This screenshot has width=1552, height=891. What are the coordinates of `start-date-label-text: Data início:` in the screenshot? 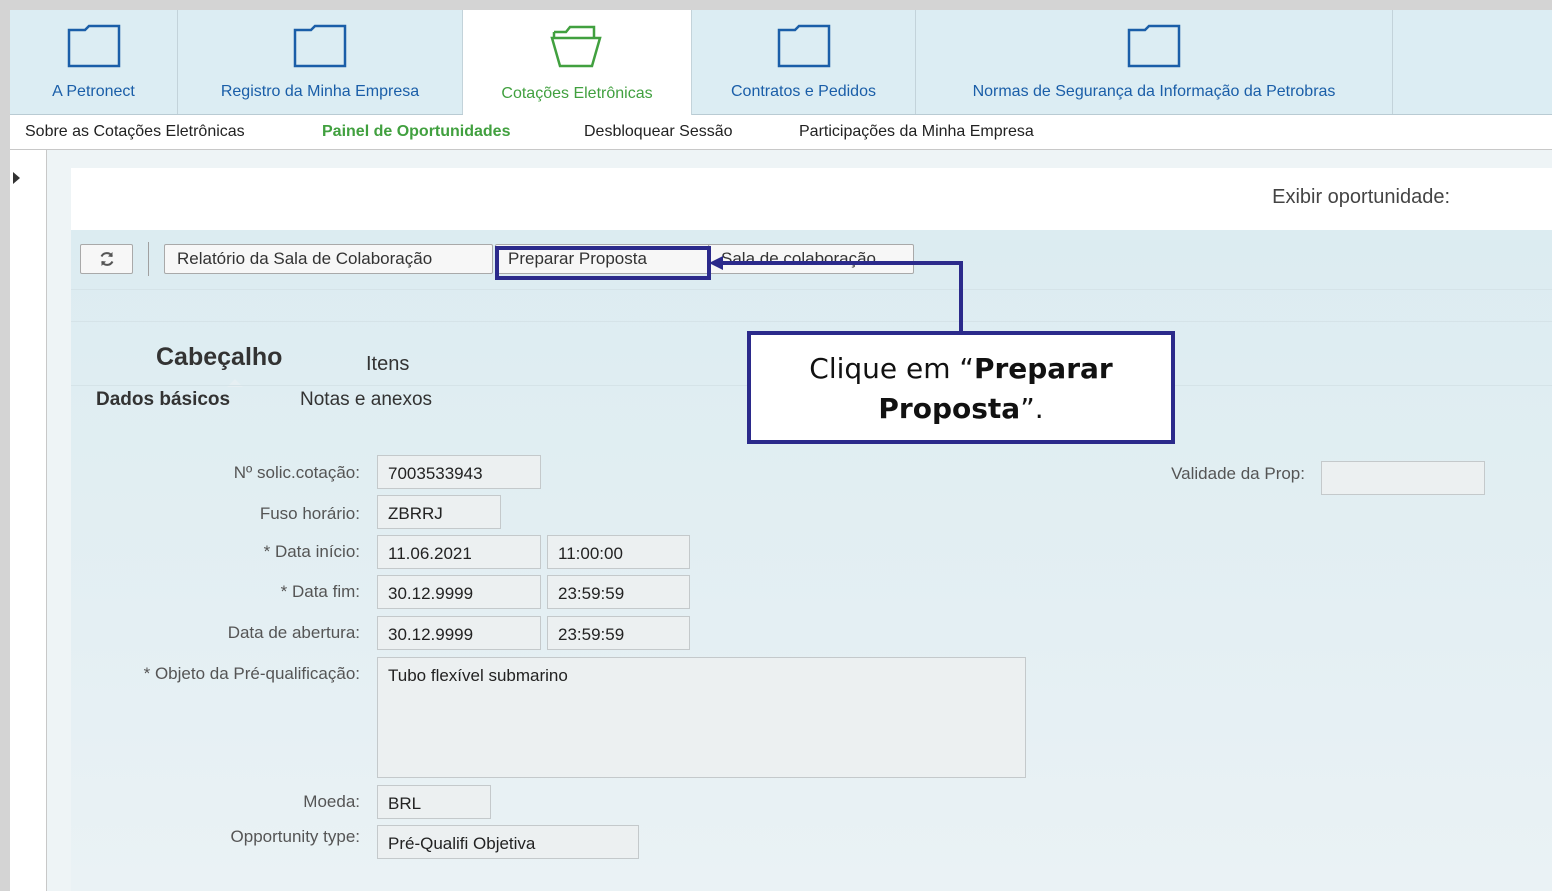 It's located at (317, 551).